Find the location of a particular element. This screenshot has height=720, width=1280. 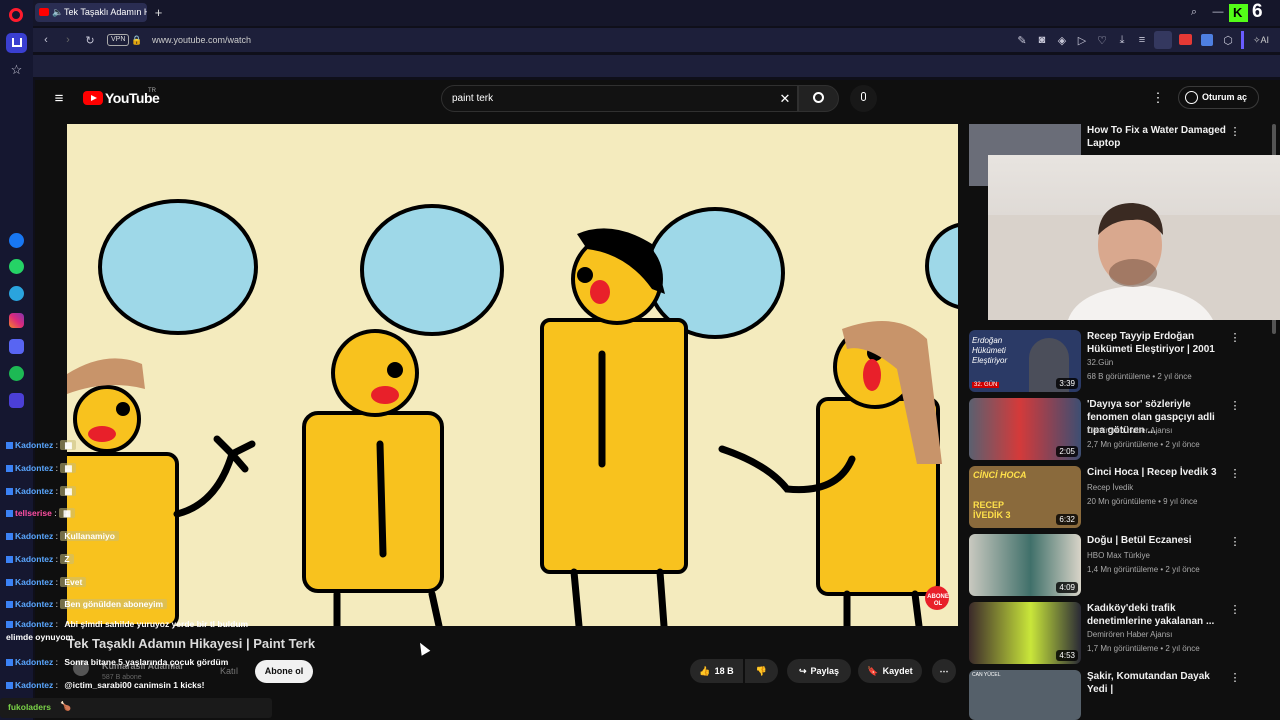

camera-icon: ◙ is located at coordinates (1042, 40).